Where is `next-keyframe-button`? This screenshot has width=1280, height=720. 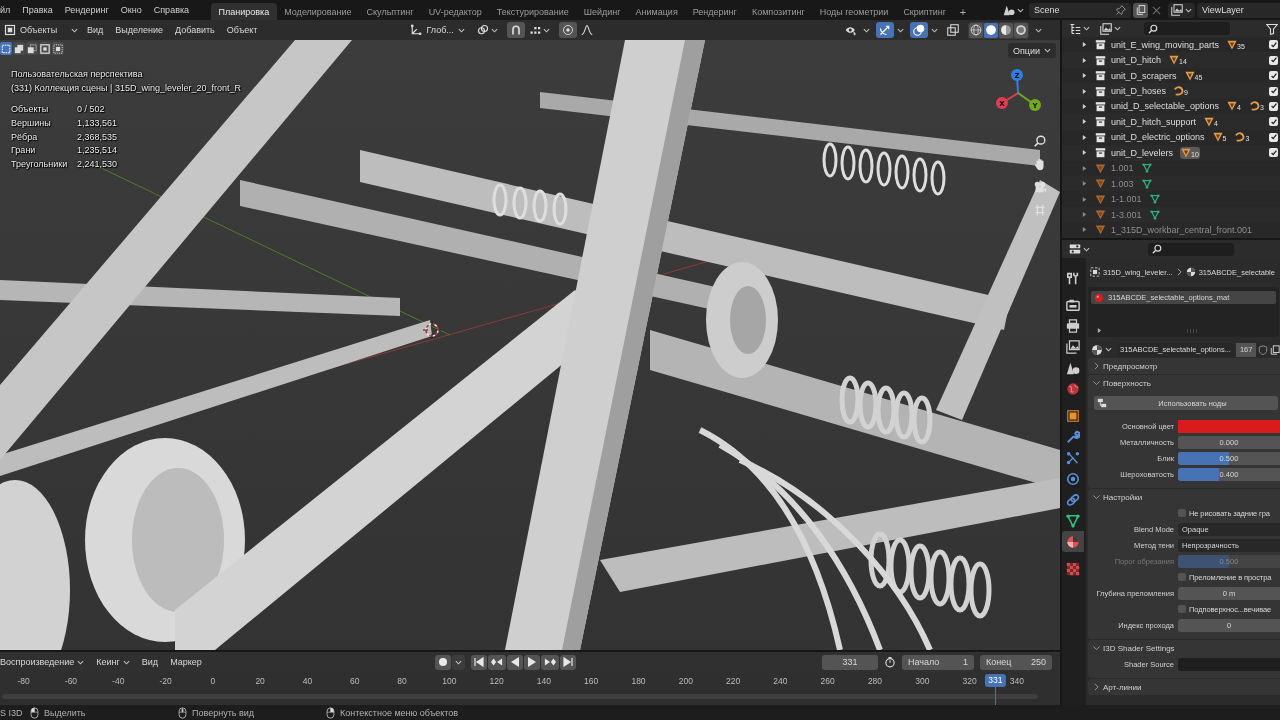 next-keyframe-button is located at coordinates (549, 662).